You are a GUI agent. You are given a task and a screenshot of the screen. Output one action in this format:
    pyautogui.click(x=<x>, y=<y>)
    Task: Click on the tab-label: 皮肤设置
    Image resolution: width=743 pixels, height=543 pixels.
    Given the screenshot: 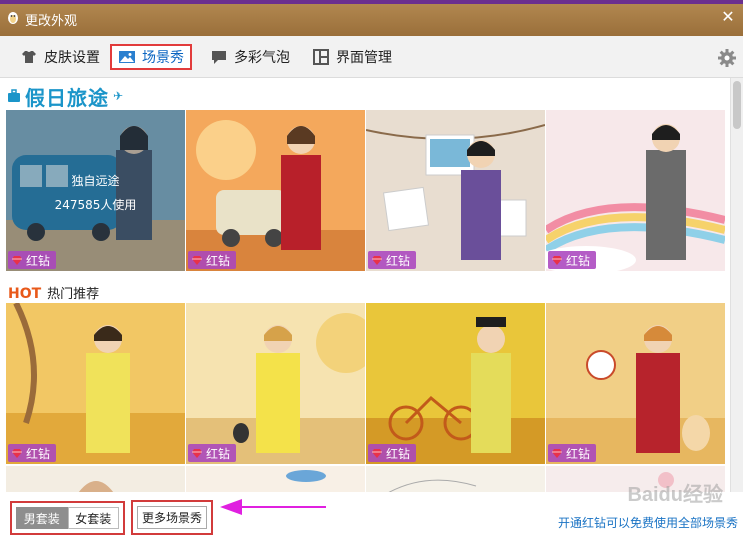 What is the action you would take?
    pyautogui.click(x=72, y=58)
    